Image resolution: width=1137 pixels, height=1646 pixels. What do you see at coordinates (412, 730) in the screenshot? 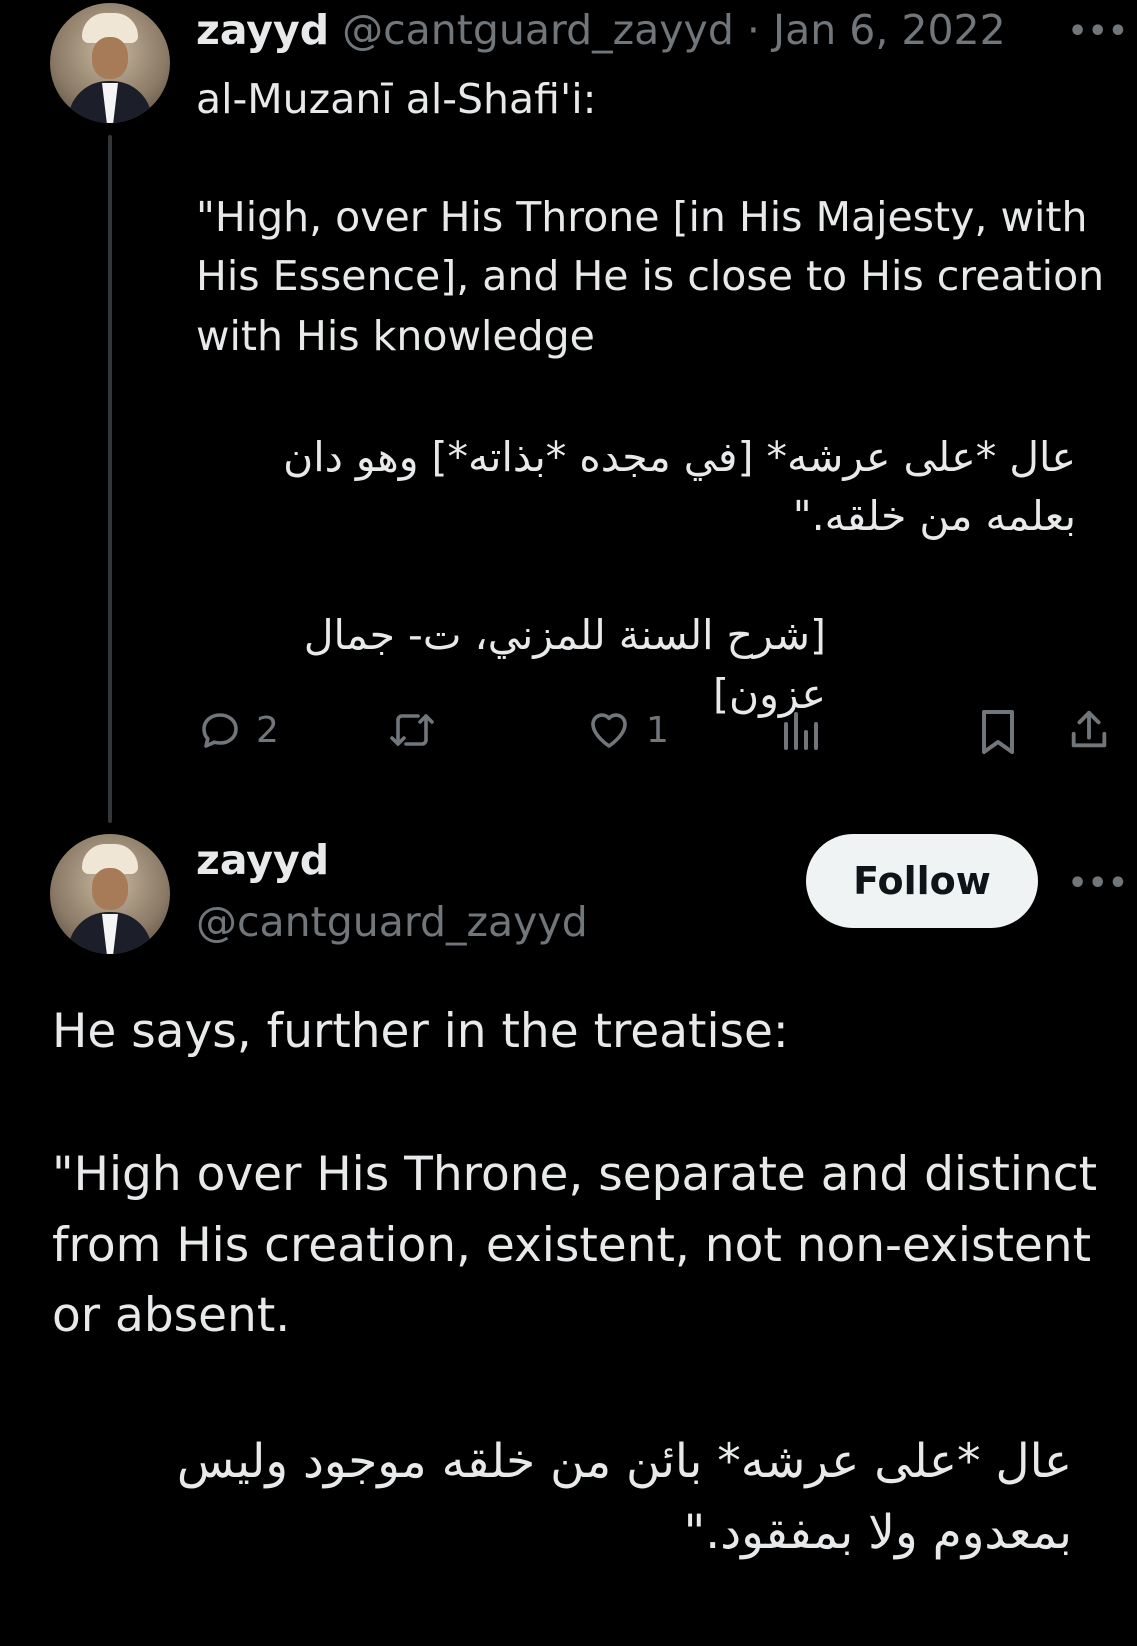
I see `retweet-icon` at bounding box center [412, 730].